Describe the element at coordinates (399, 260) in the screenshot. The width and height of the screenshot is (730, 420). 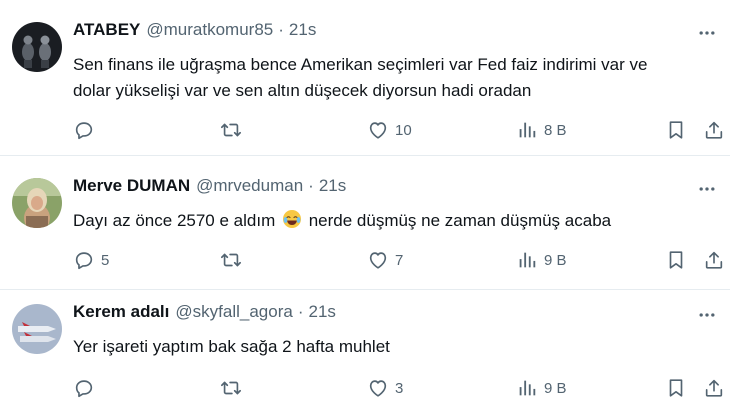
I see `like-count: 7` at that location.